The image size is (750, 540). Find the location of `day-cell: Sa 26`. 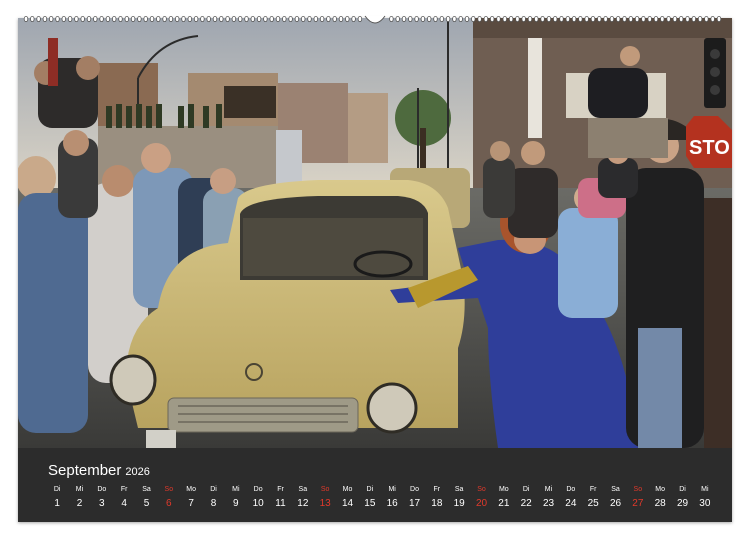

day-cell: Sa 26 is located at coordinates (616, 498).